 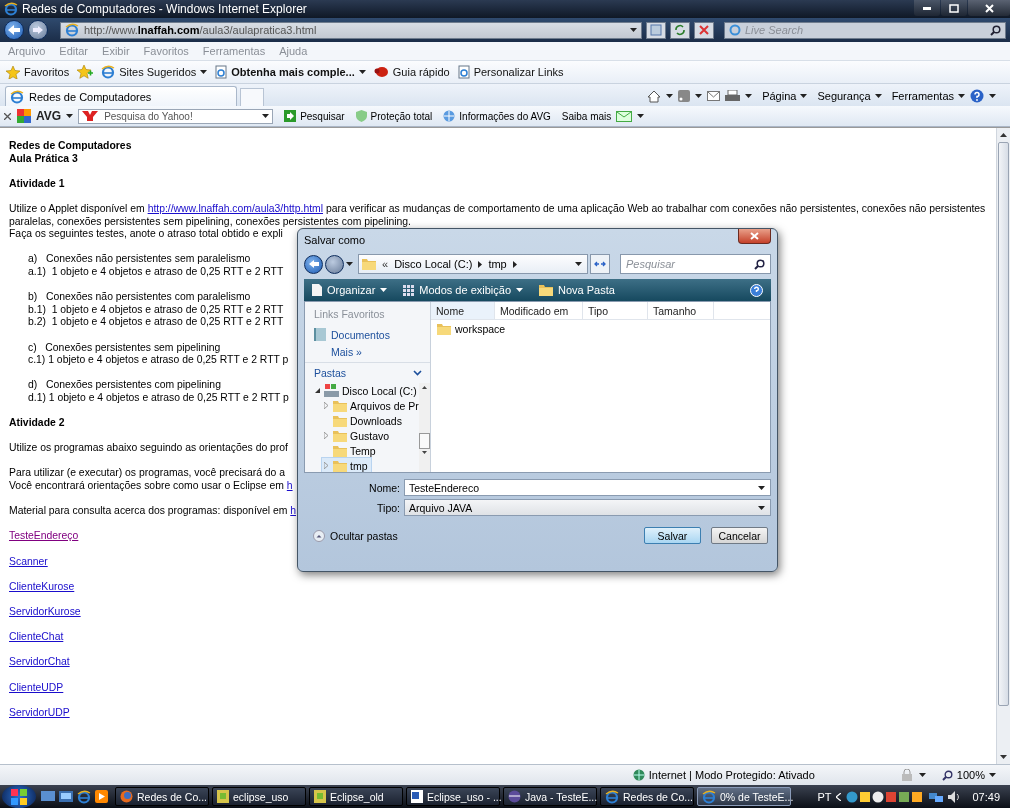 I want to click on window-switch-icon, so click(x=66, y=796).